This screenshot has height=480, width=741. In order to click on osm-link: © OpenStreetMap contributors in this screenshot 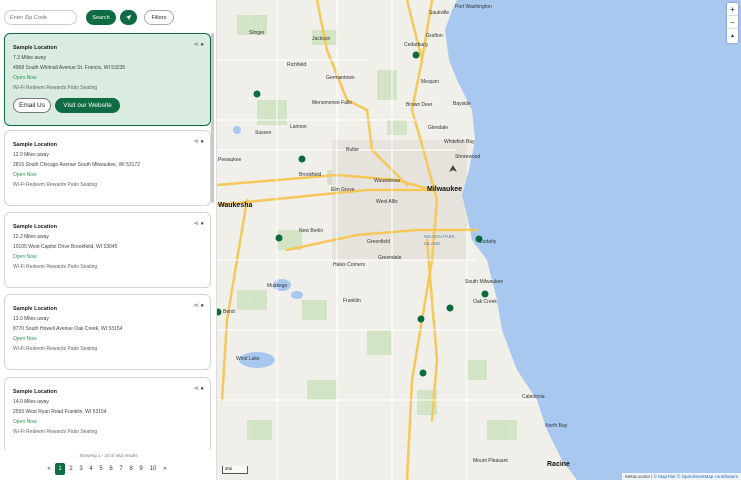, I will do `click(707, 476)`.